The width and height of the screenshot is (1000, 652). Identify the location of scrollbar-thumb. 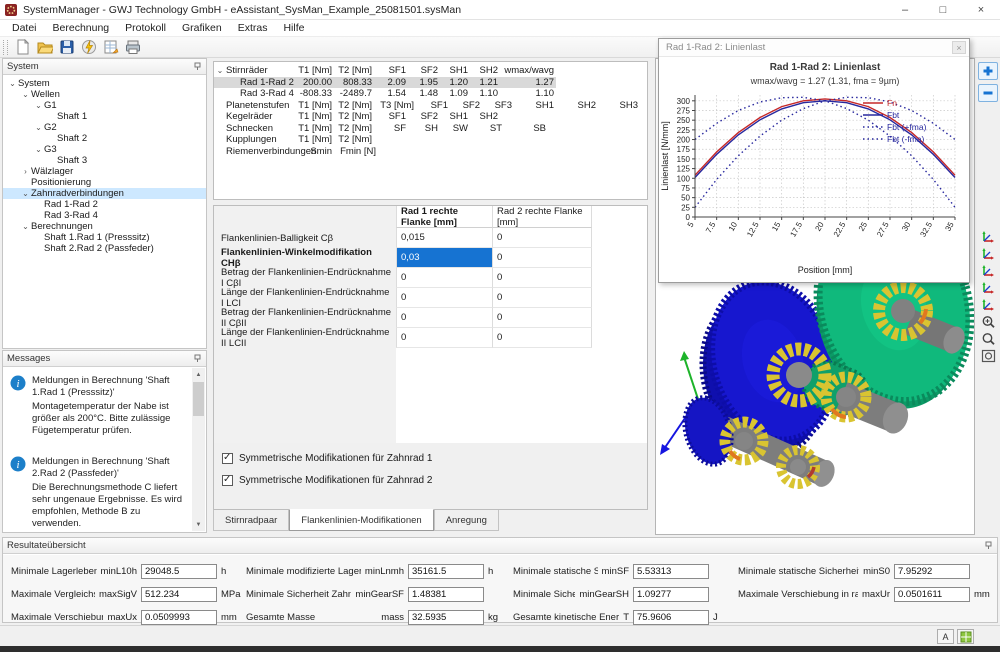
(198, 399).